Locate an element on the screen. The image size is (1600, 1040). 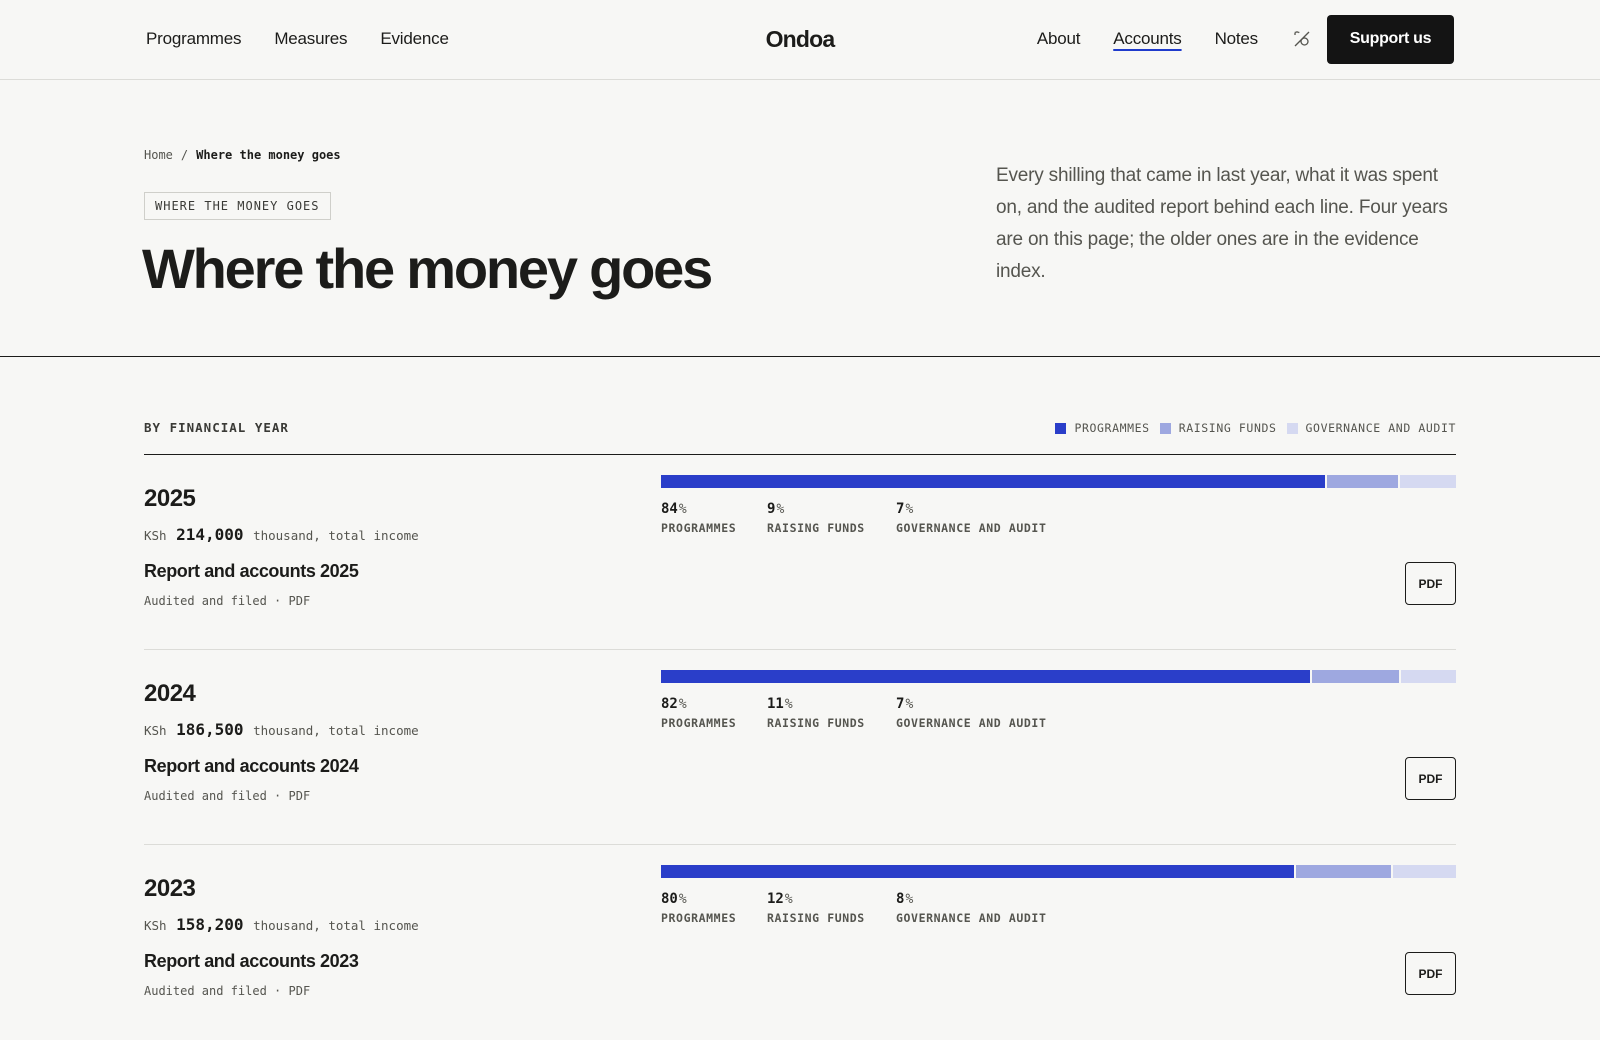
stat-value: 11 is located at coordinates (775, 704).